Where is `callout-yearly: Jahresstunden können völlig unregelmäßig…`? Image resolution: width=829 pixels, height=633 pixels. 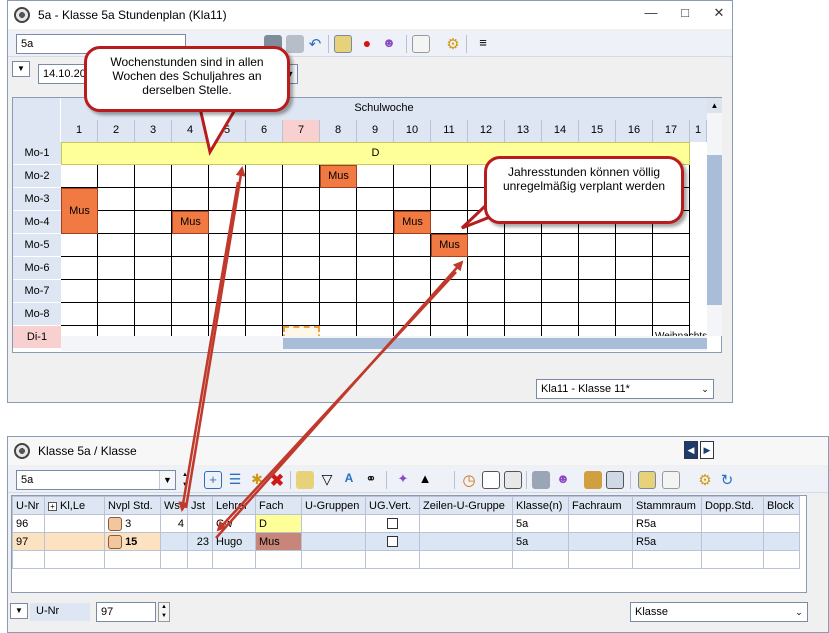
callout-yearly: Jahresstunden können völlig unregelmäßig… is located at coordinates (584, 190).